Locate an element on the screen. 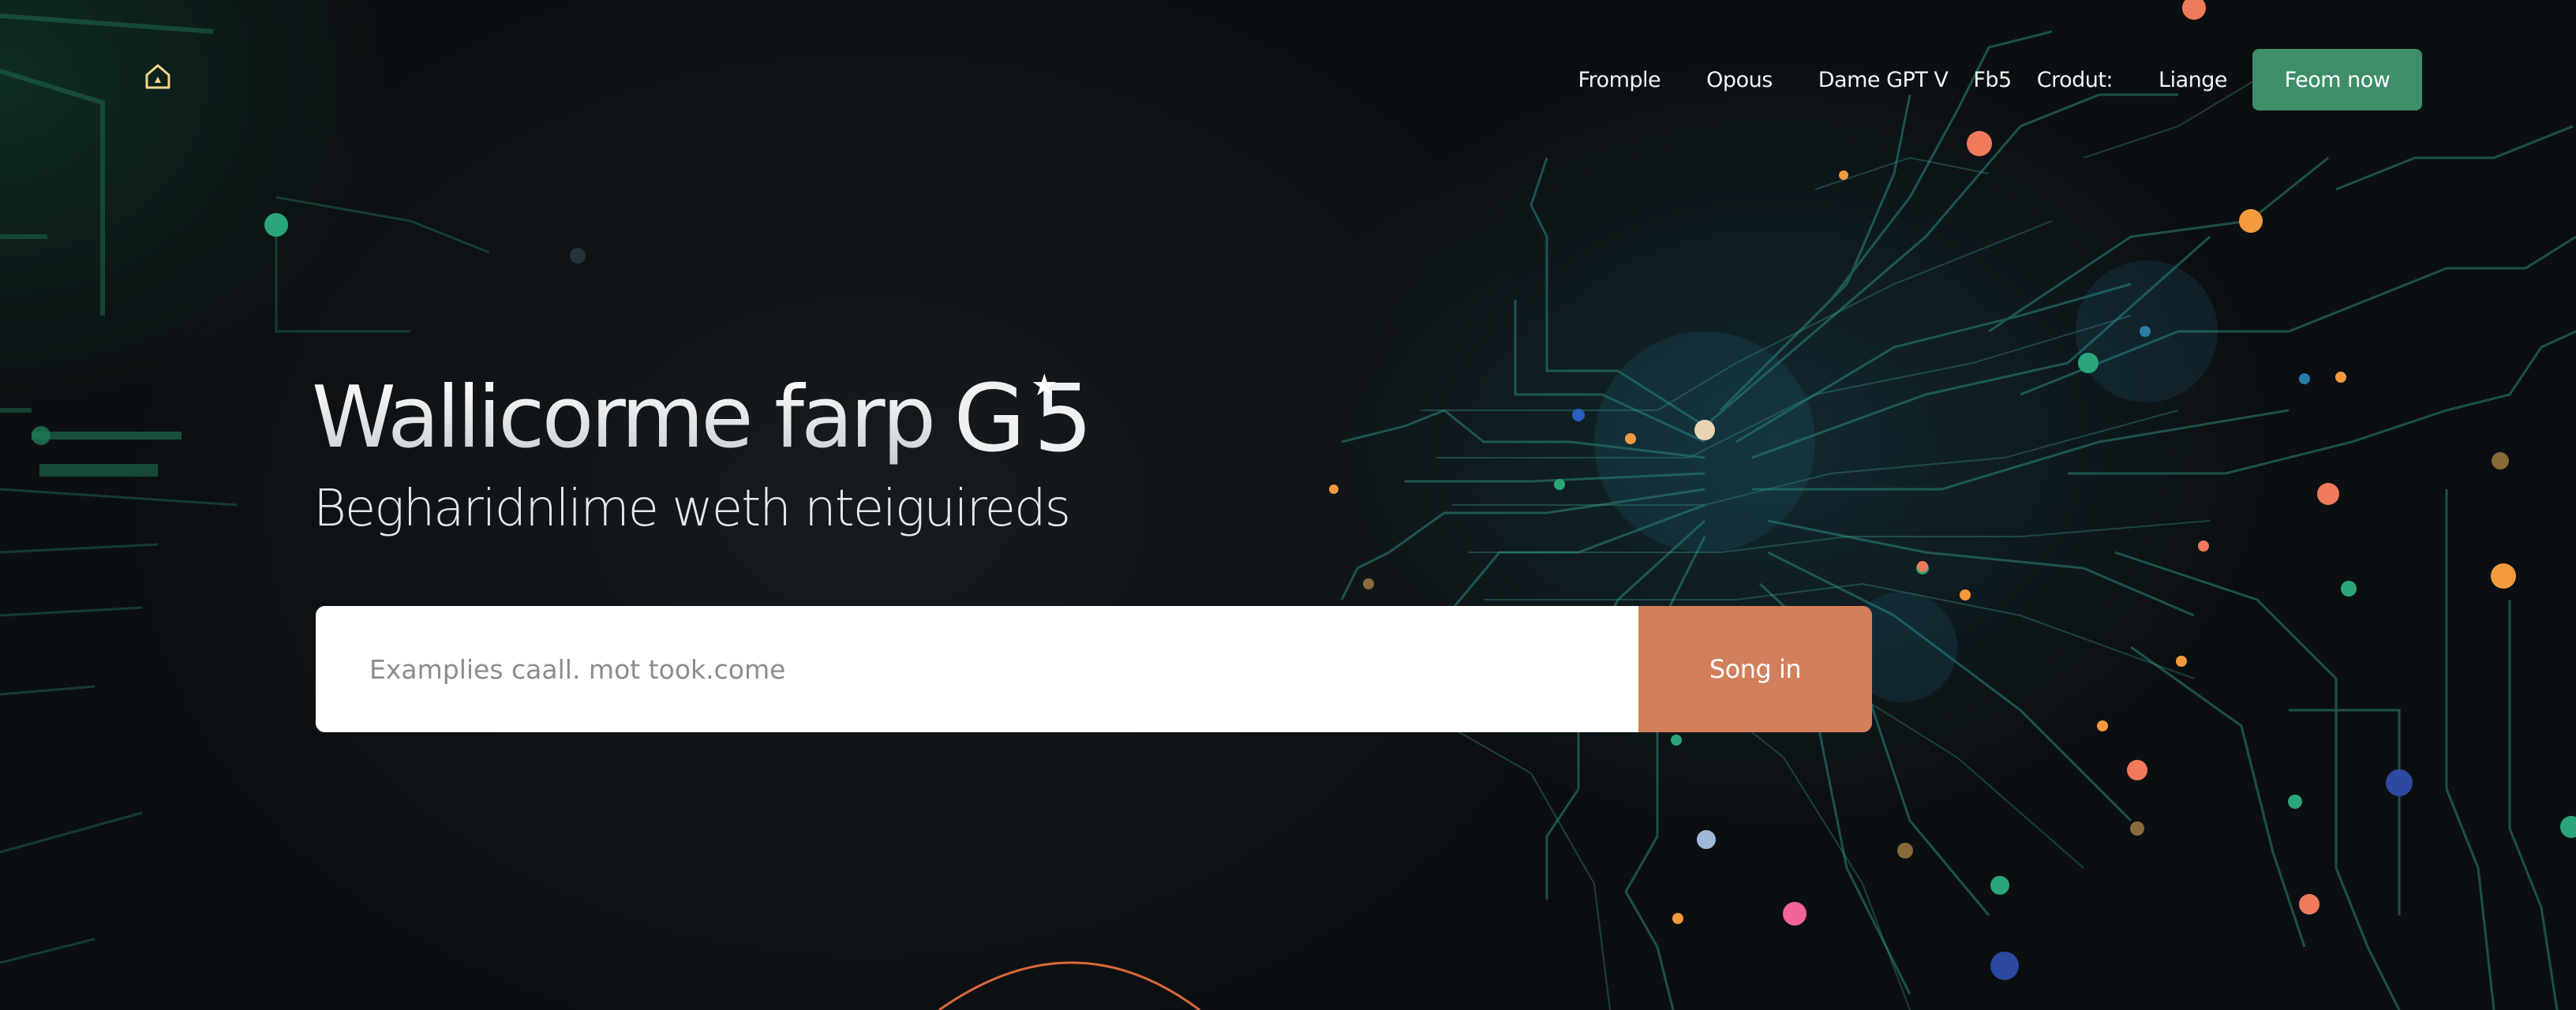 The image size is (2576, 1010). nav-link-liange: Liange is located at coordinates (2193, 80).